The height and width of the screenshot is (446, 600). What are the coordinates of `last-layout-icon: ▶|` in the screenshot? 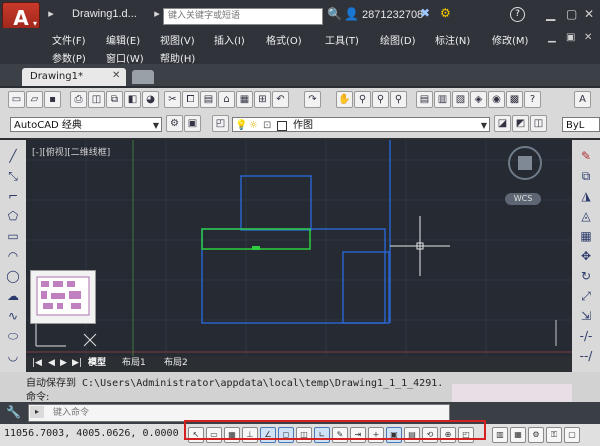 It's located at (77, 363).